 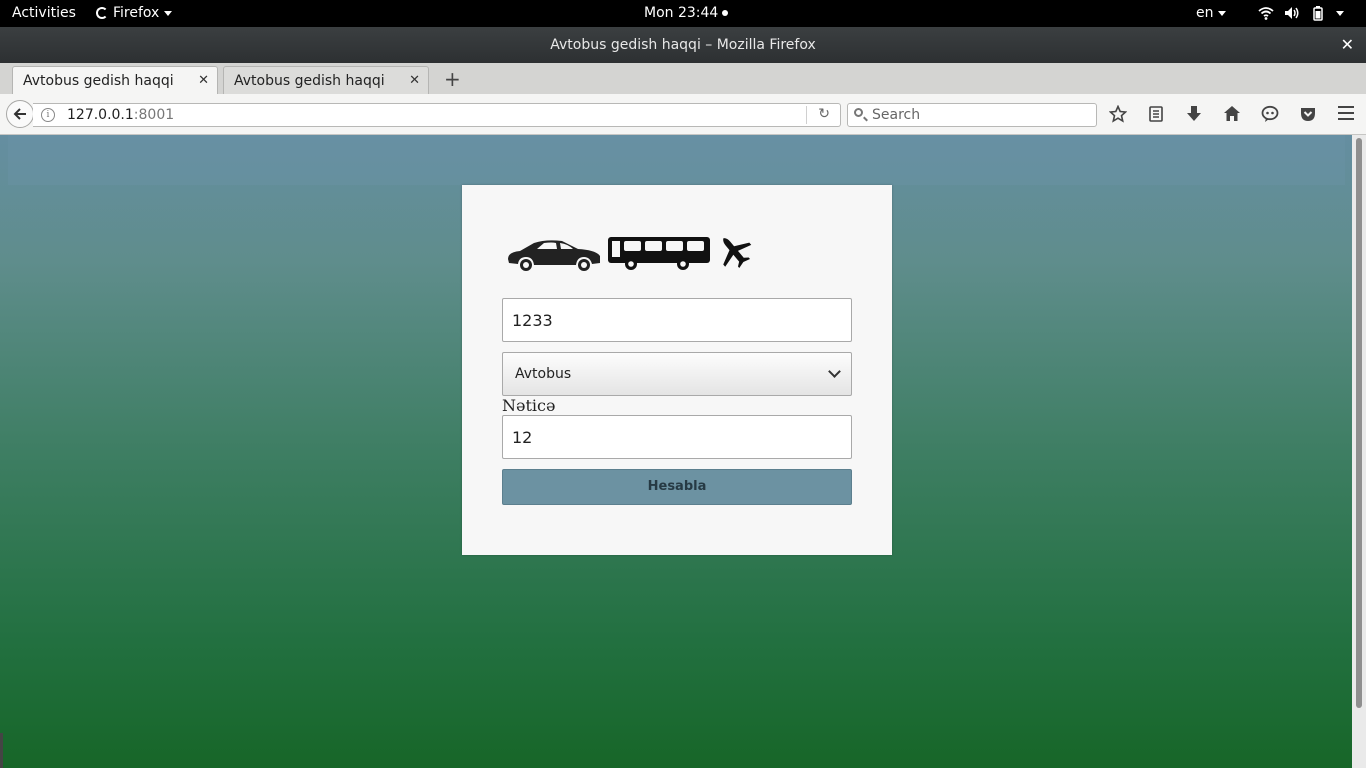 I want to click on wifi-icon, so click(x=1266, y=13).